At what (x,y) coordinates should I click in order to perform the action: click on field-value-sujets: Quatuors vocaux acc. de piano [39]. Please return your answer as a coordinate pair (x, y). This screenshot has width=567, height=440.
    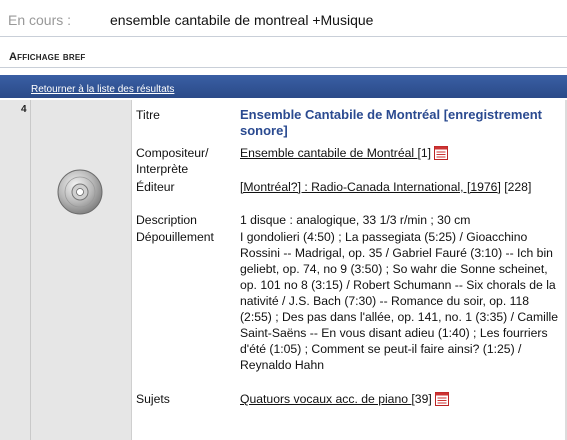
    Looking at the image, I should click on (401, 399).